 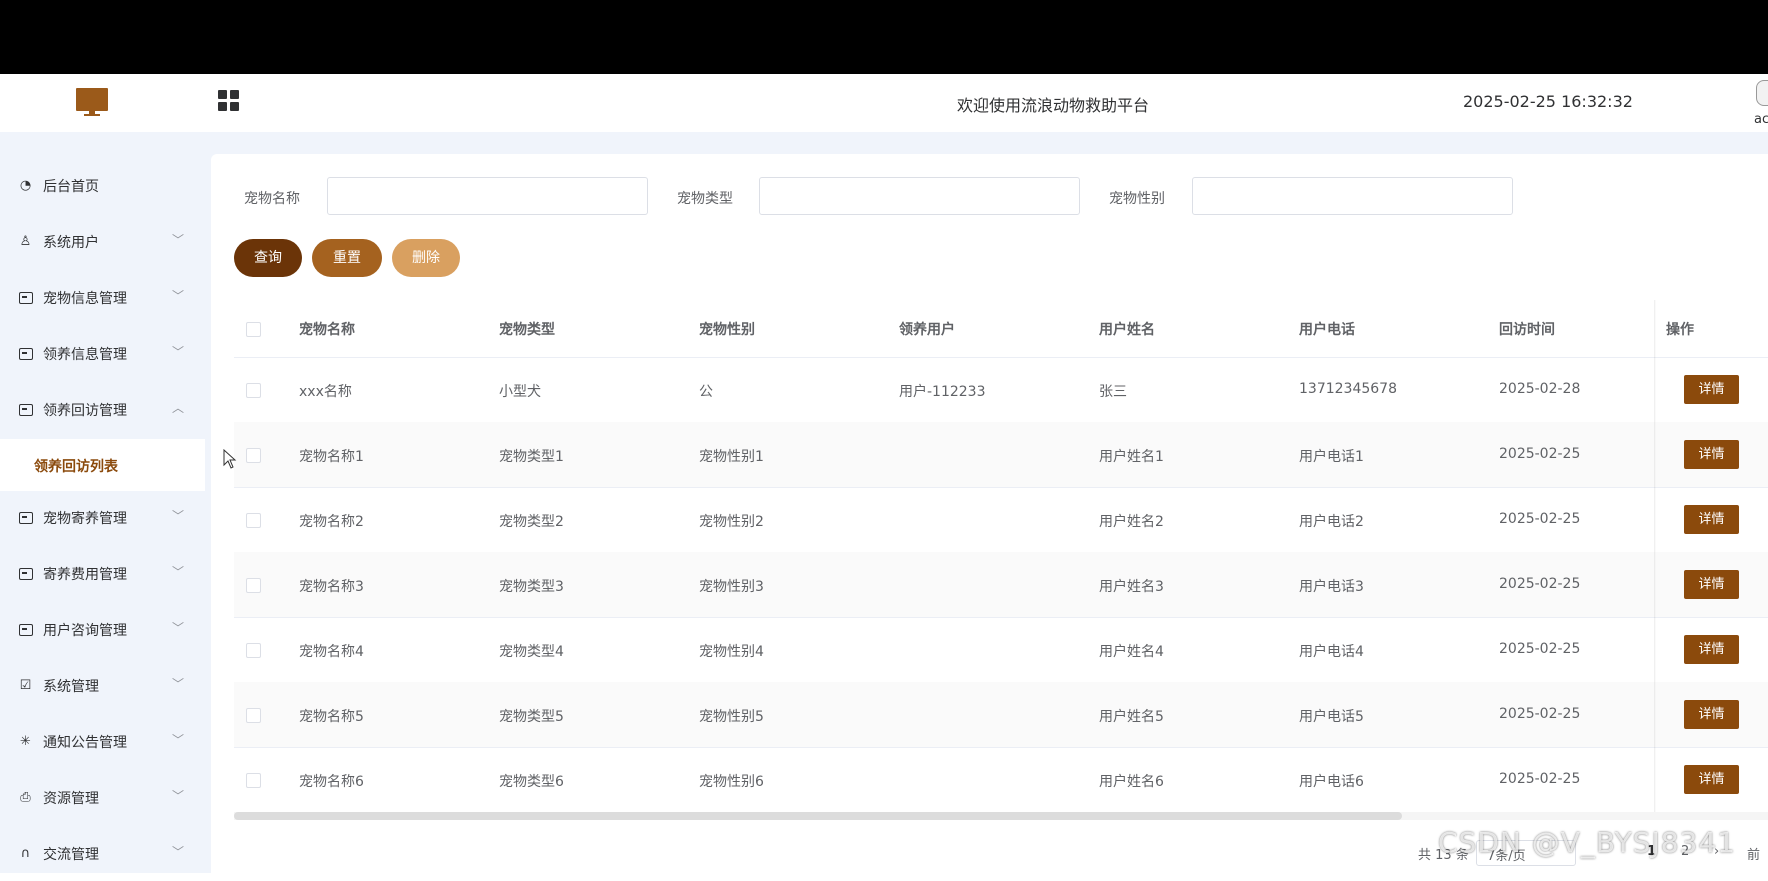 I want to click on query-button: 查询, so click(x=268, y=258).